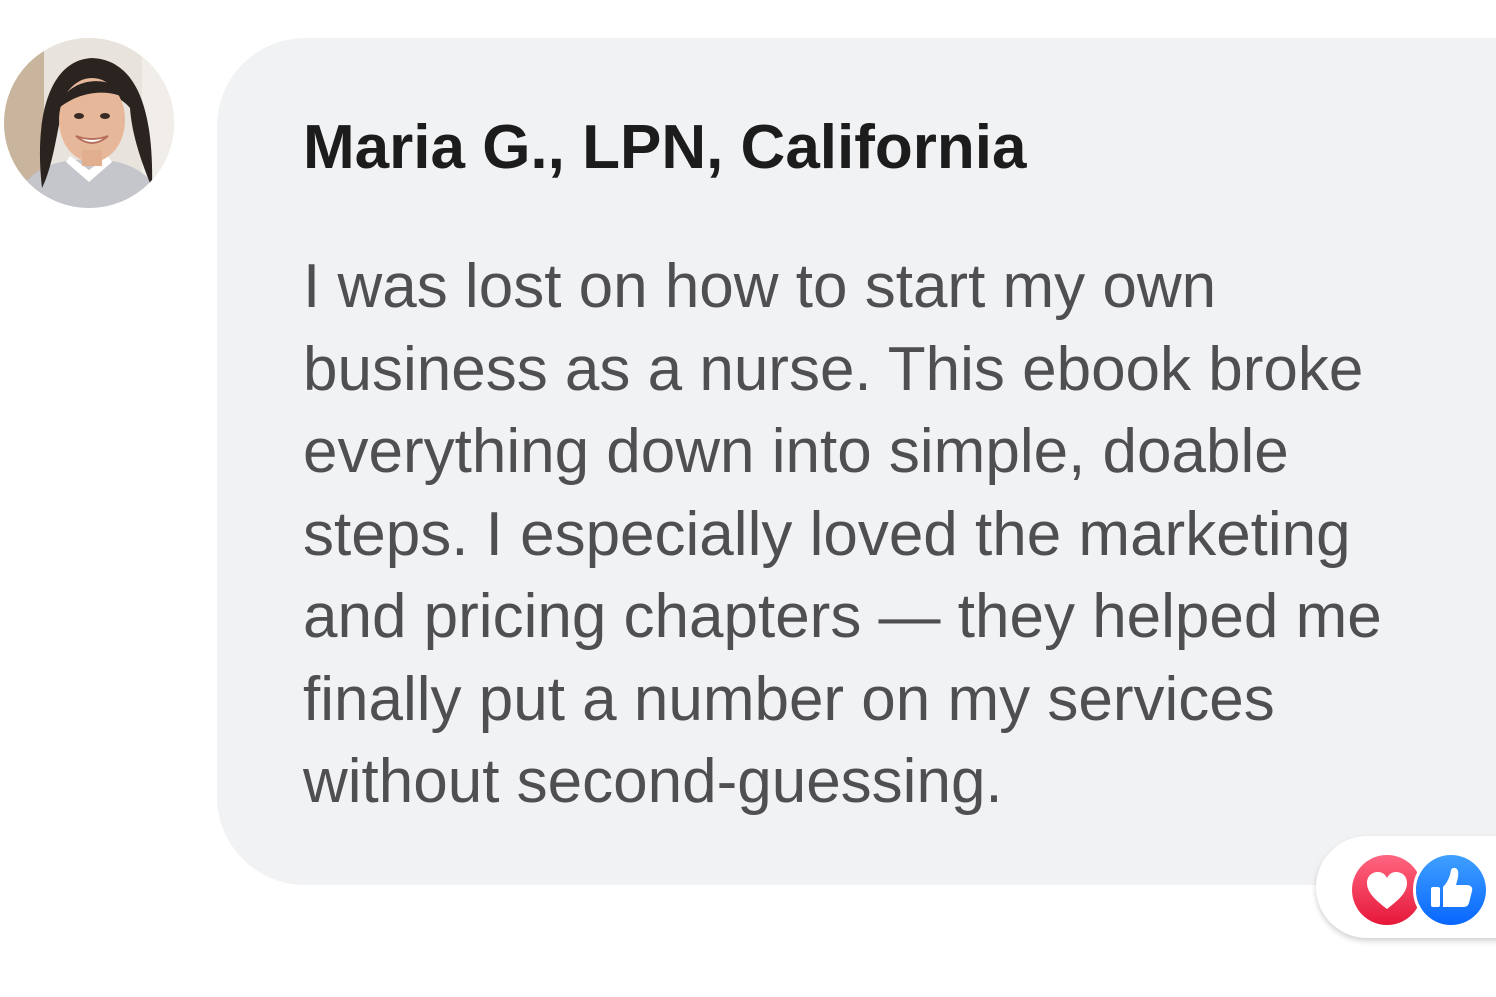 Image resolution: width=1496 pixels, height=997 pixels. What do you see at coordinates (796, 451) in the screenshot?
I see `comment-text-line: everything down into simple, doable` at bounding box center [796, 451].